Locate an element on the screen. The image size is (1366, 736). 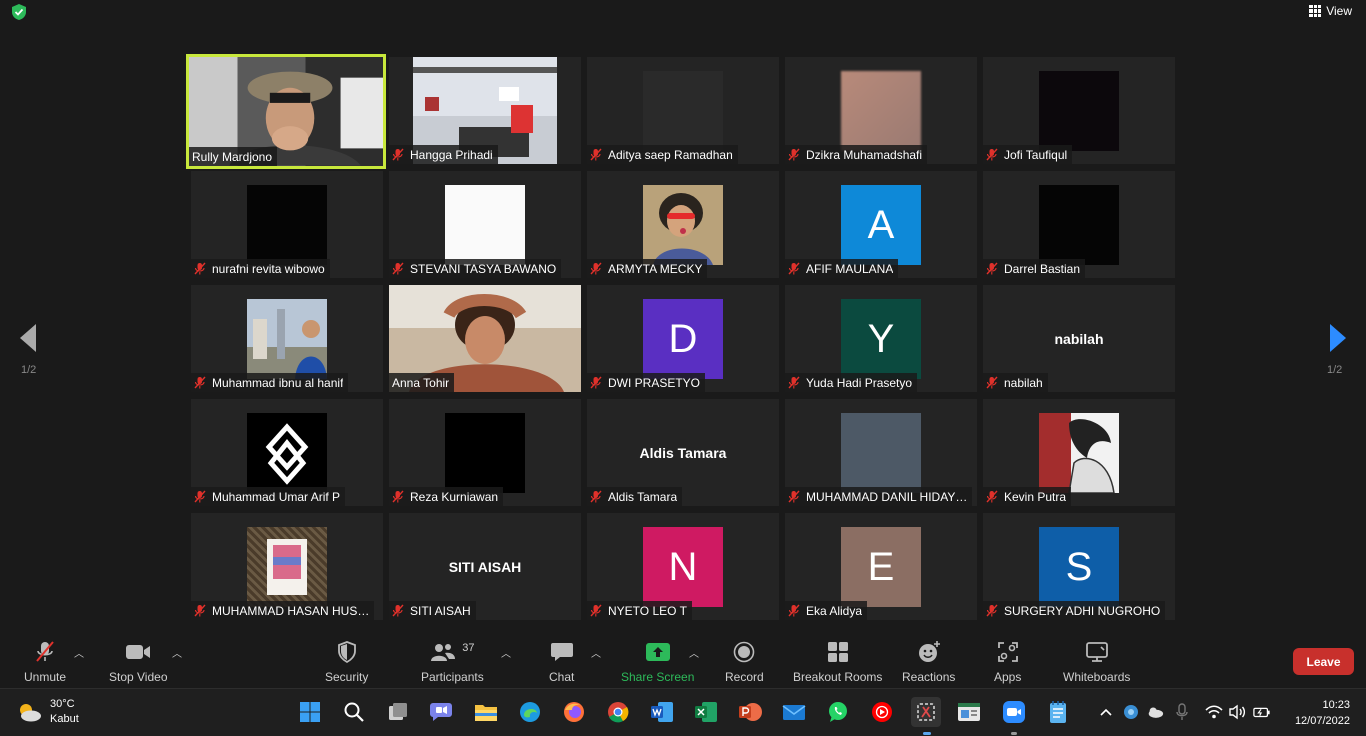
onedrive-cloud-icon is located at coordinates (1155, 712).